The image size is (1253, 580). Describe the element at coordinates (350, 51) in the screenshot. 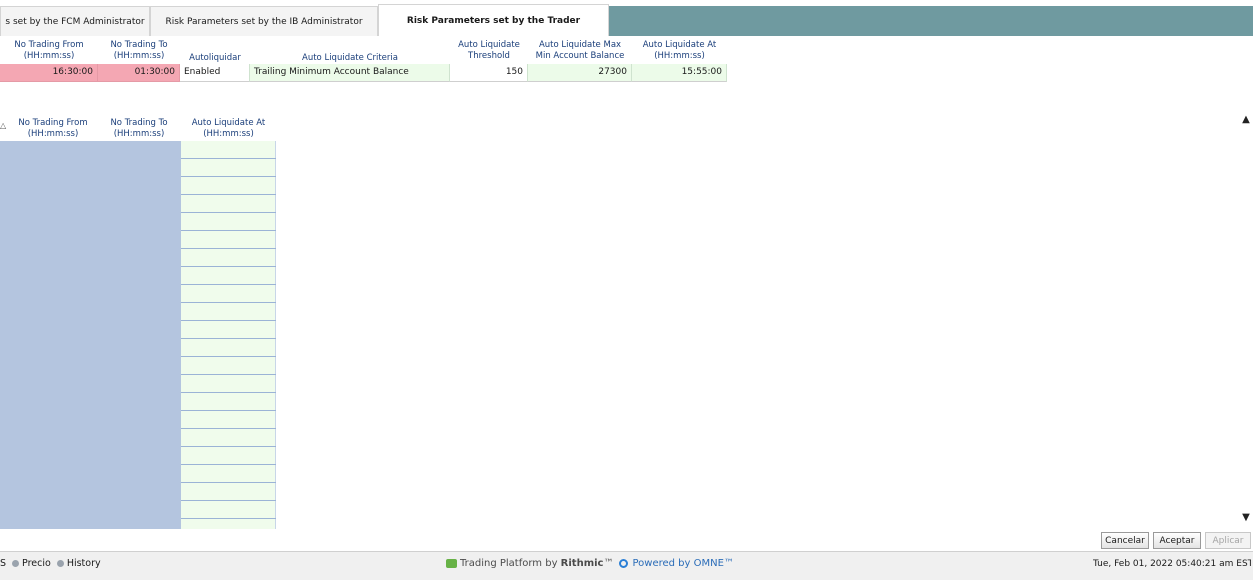

I see `col-header-criteria: Auto Liquidate Criteria` at that location.